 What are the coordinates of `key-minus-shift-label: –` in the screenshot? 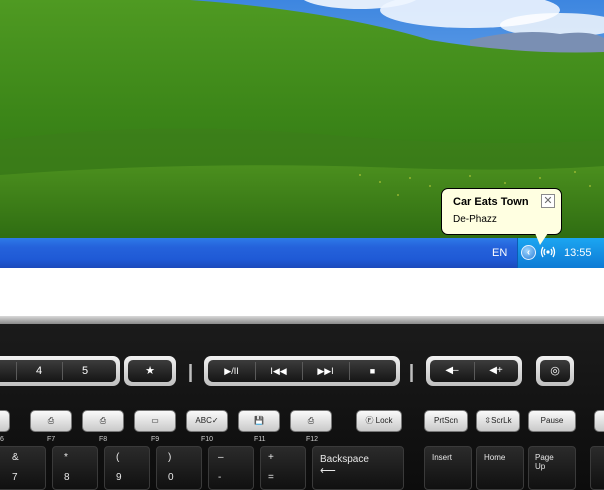 It's located at (221, 457).